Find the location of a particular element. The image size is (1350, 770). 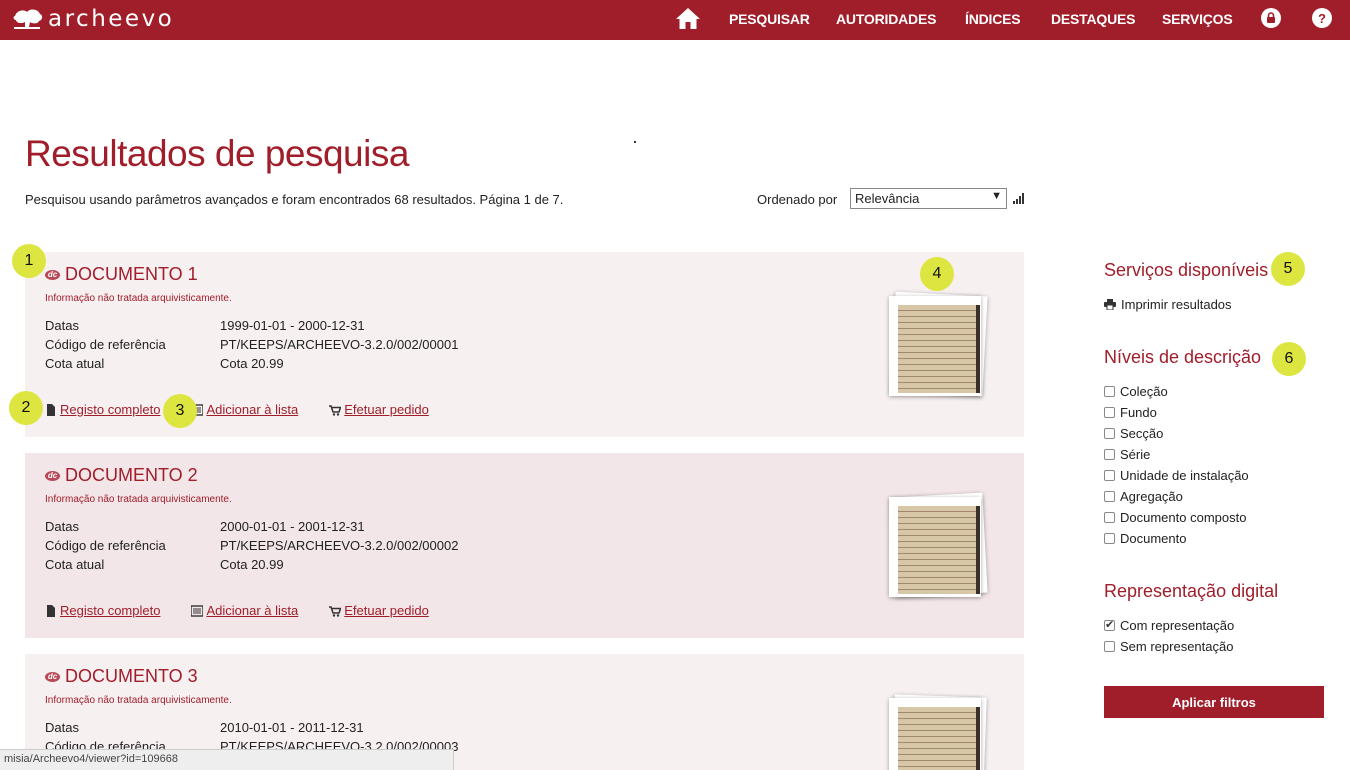

level-filter-seccao: Secção is located at coordinates (1133, 433).